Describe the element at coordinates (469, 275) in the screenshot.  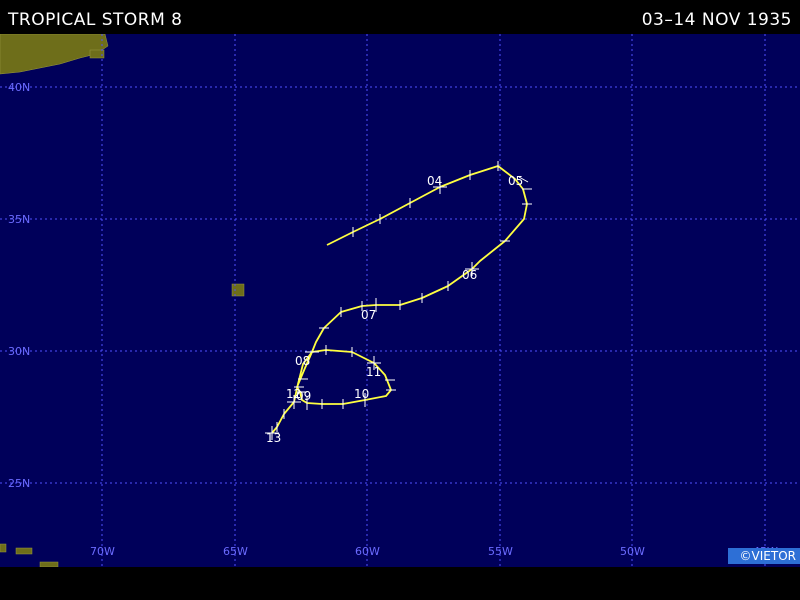
I see `day-label-06: 06` at that location.